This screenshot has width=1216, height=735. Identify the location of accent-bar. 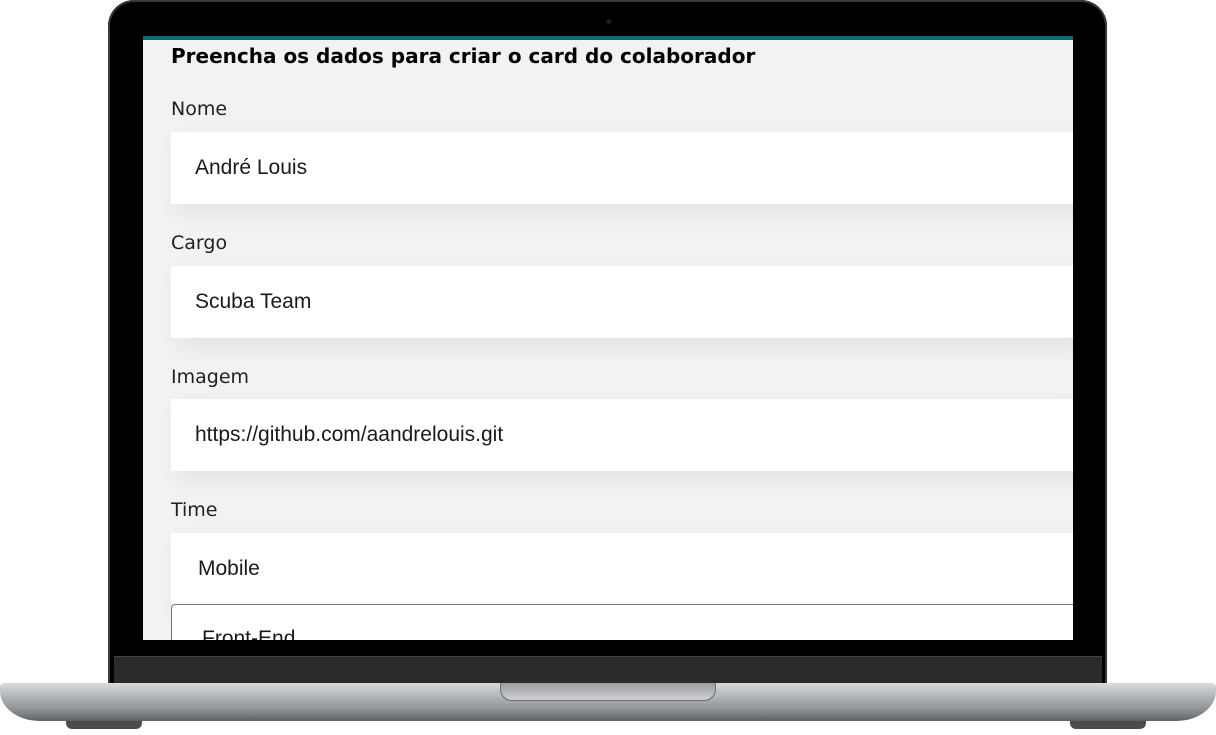
(608, 38).